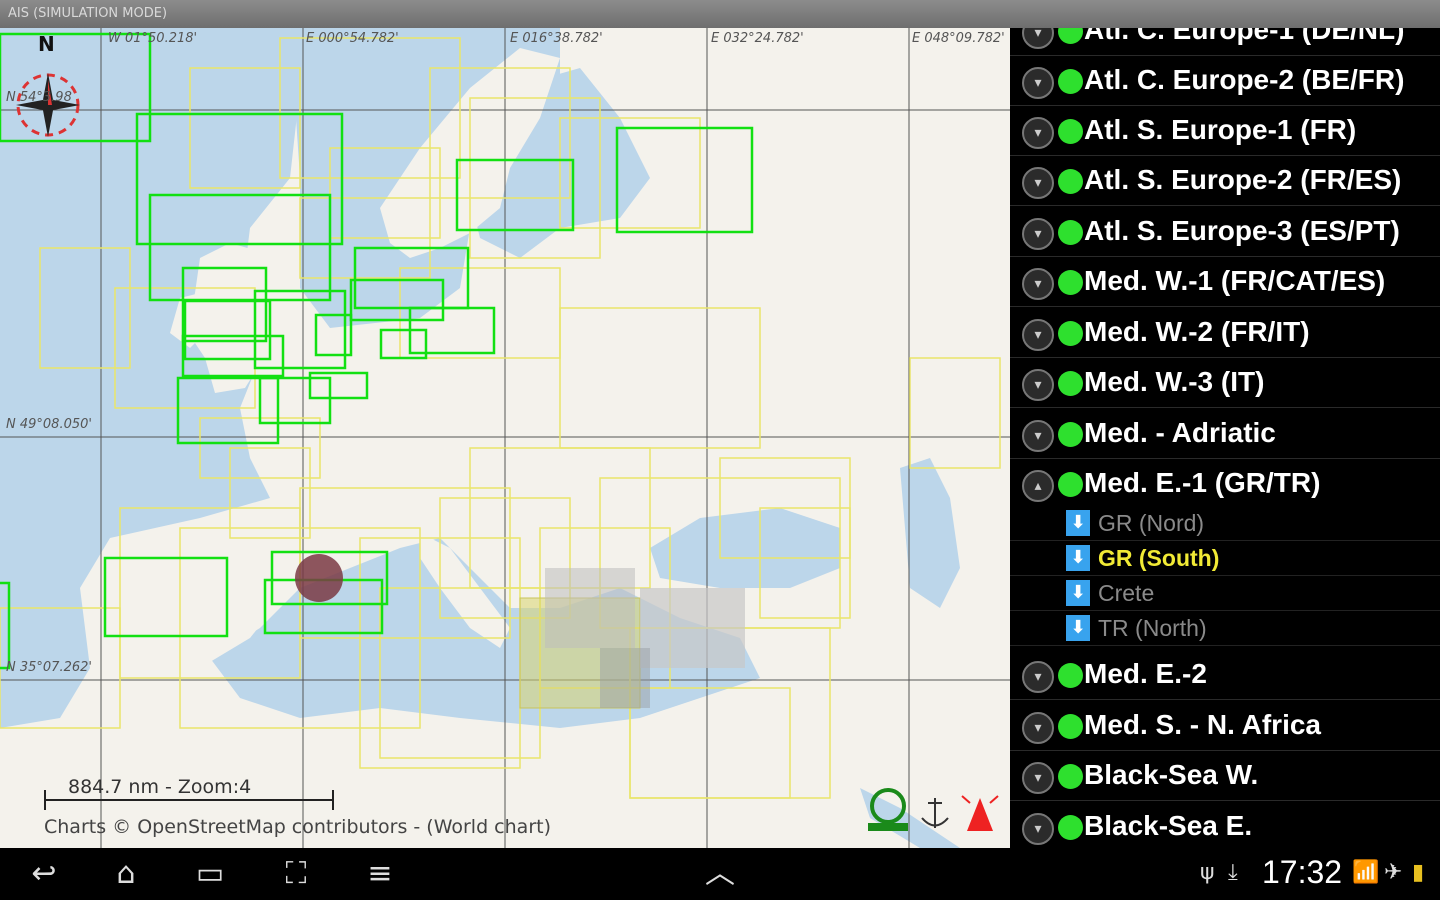 The height and width of the screenshot is (900, 1440). Describe the element at coordinates (1302, 872) in the screenshot. I see `clock: 17:32` at that location.